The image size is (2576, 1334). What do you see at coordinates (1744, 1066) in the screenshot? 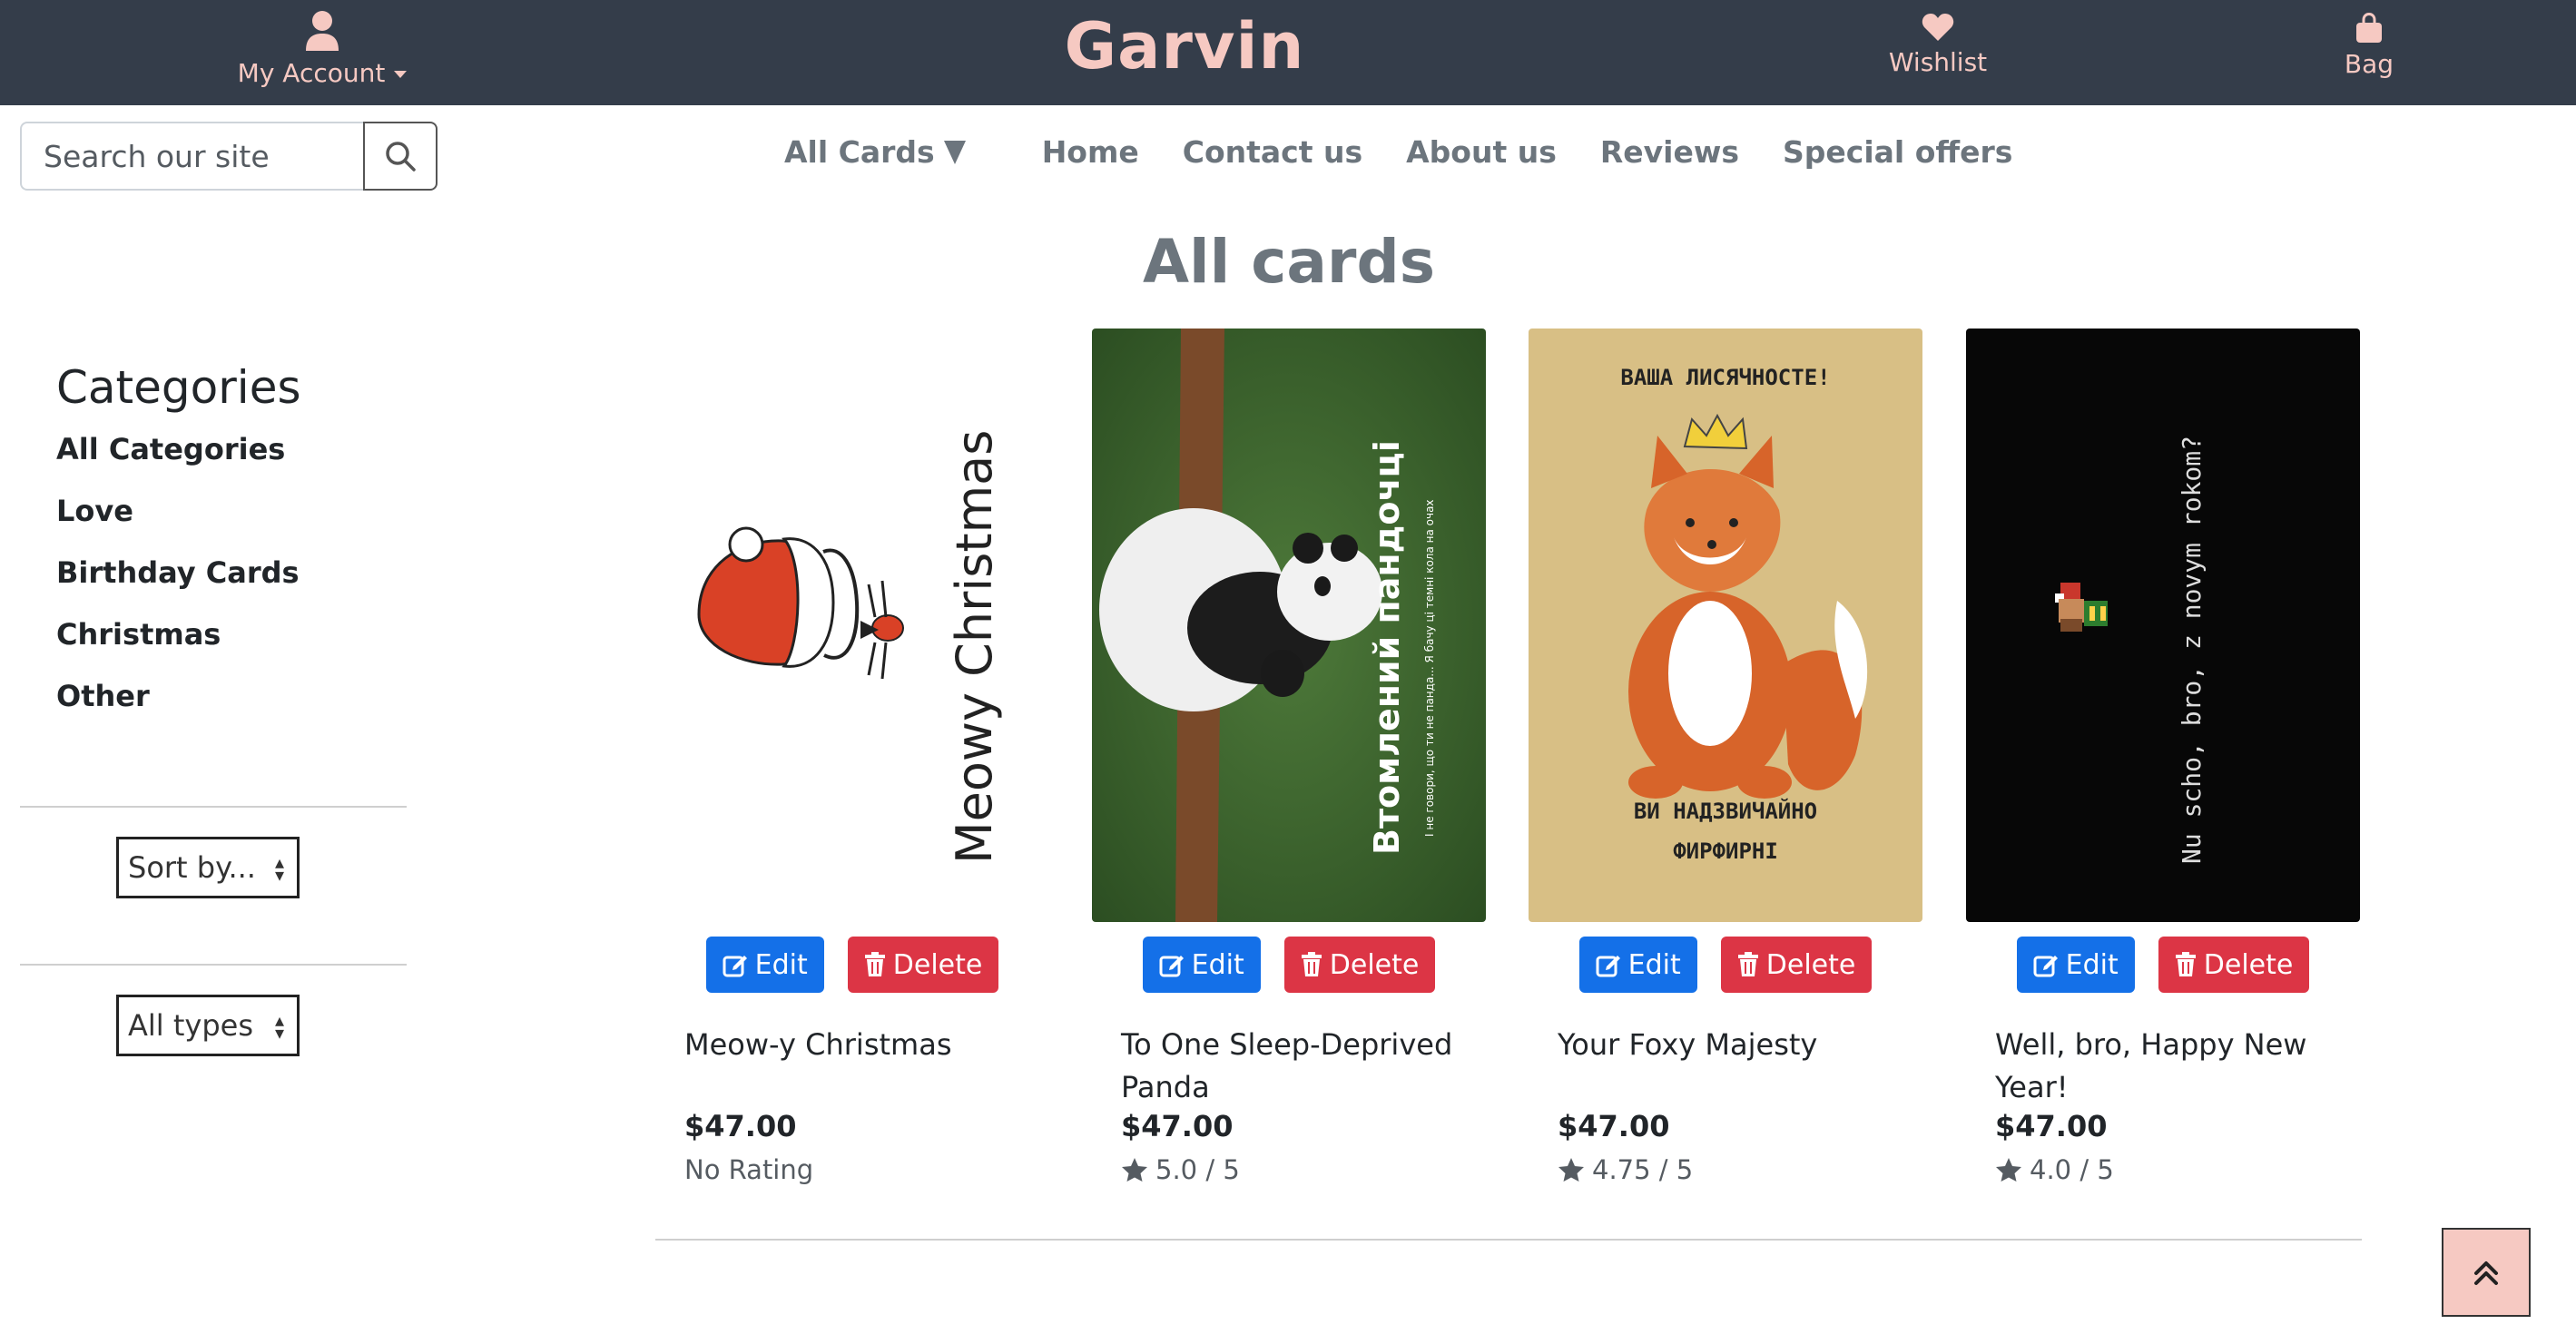
I see `card-name: Your Foxy Majesty` at bounding box center [1744, 1066].